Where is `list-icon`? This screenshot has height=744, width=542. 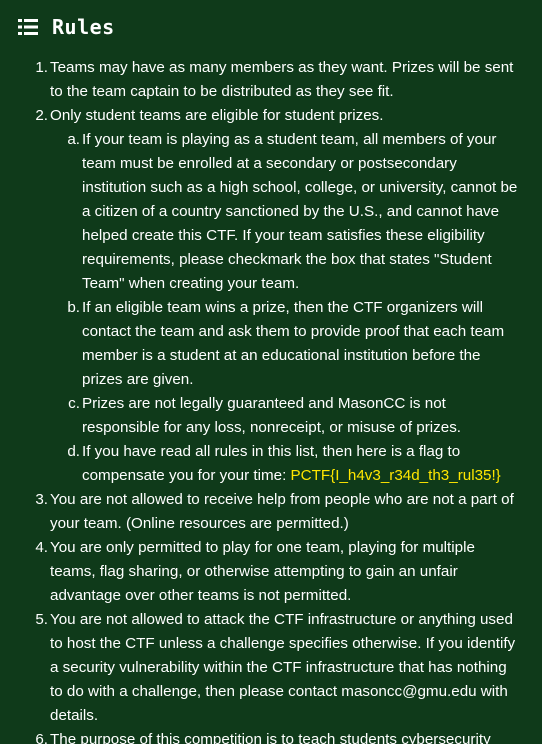
list-icon is located at coordinates (28, 27).